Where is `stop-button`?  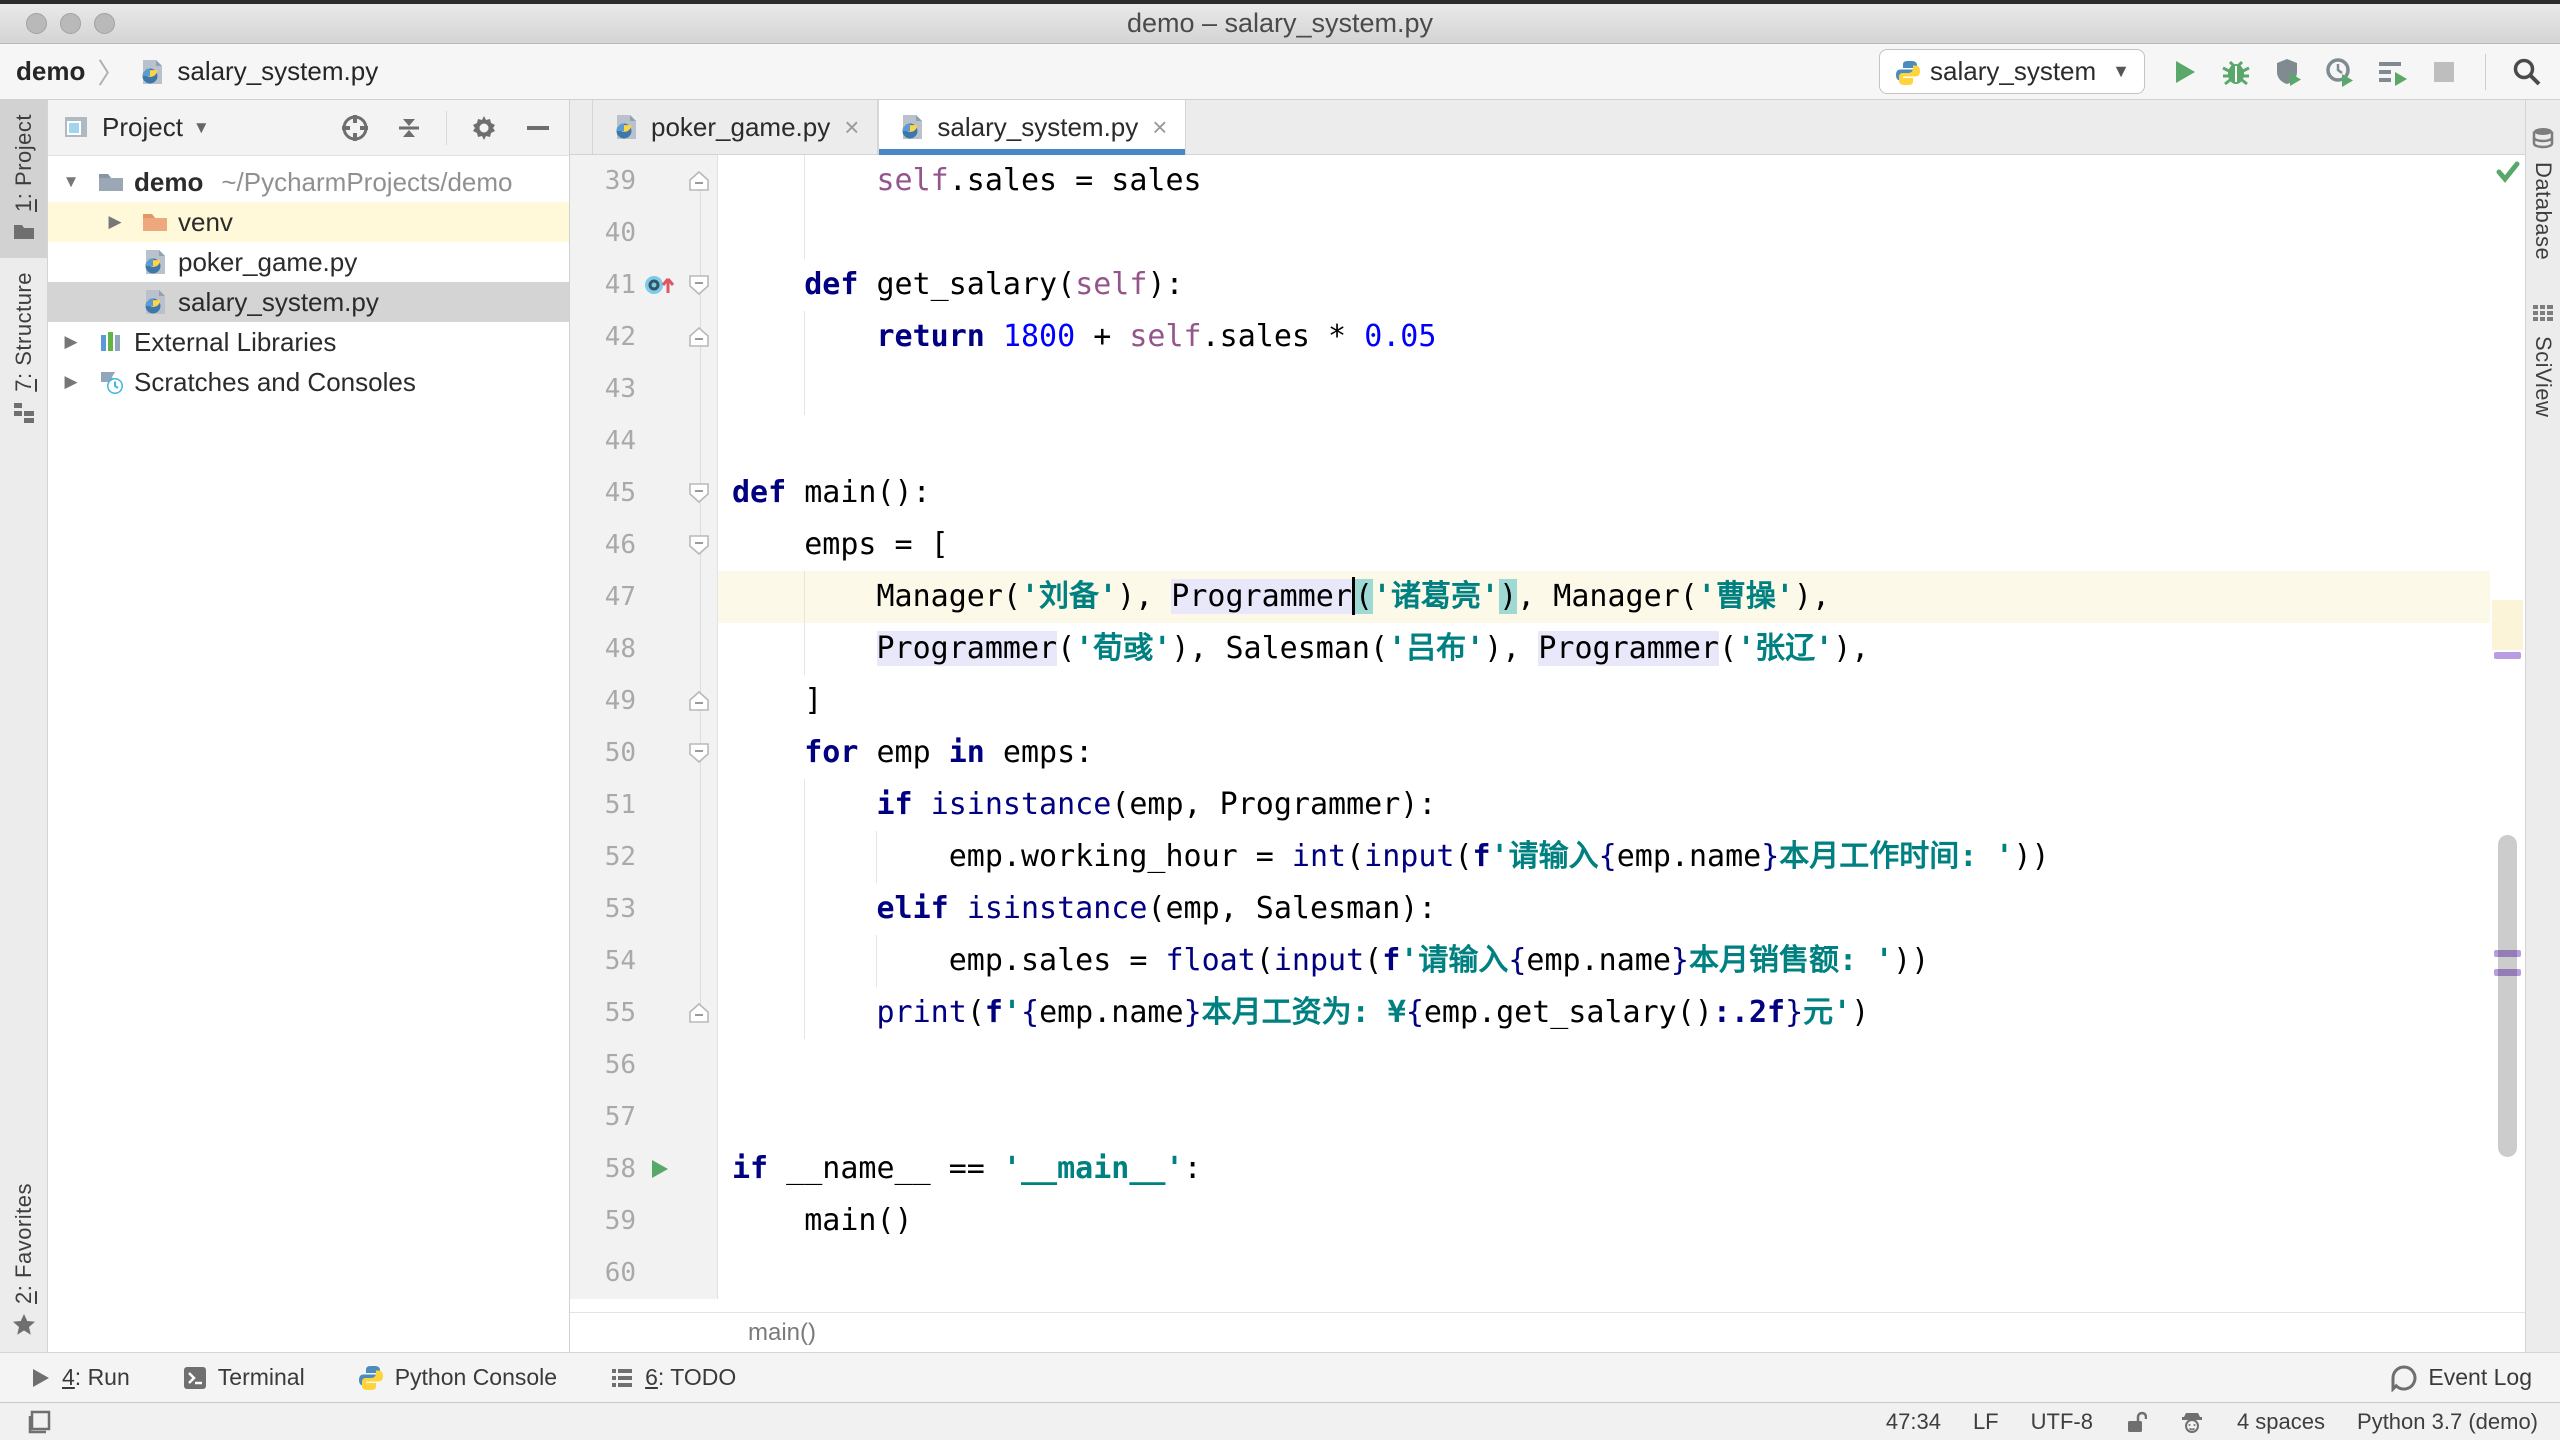 stop-button is located at coordinates (2444, 72).